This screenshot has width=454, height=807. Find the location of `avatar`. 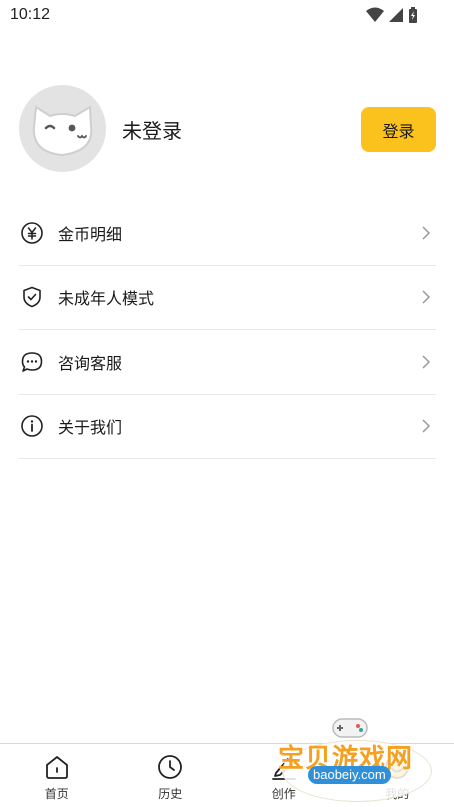

avatar is located at coordinates (62, 128).